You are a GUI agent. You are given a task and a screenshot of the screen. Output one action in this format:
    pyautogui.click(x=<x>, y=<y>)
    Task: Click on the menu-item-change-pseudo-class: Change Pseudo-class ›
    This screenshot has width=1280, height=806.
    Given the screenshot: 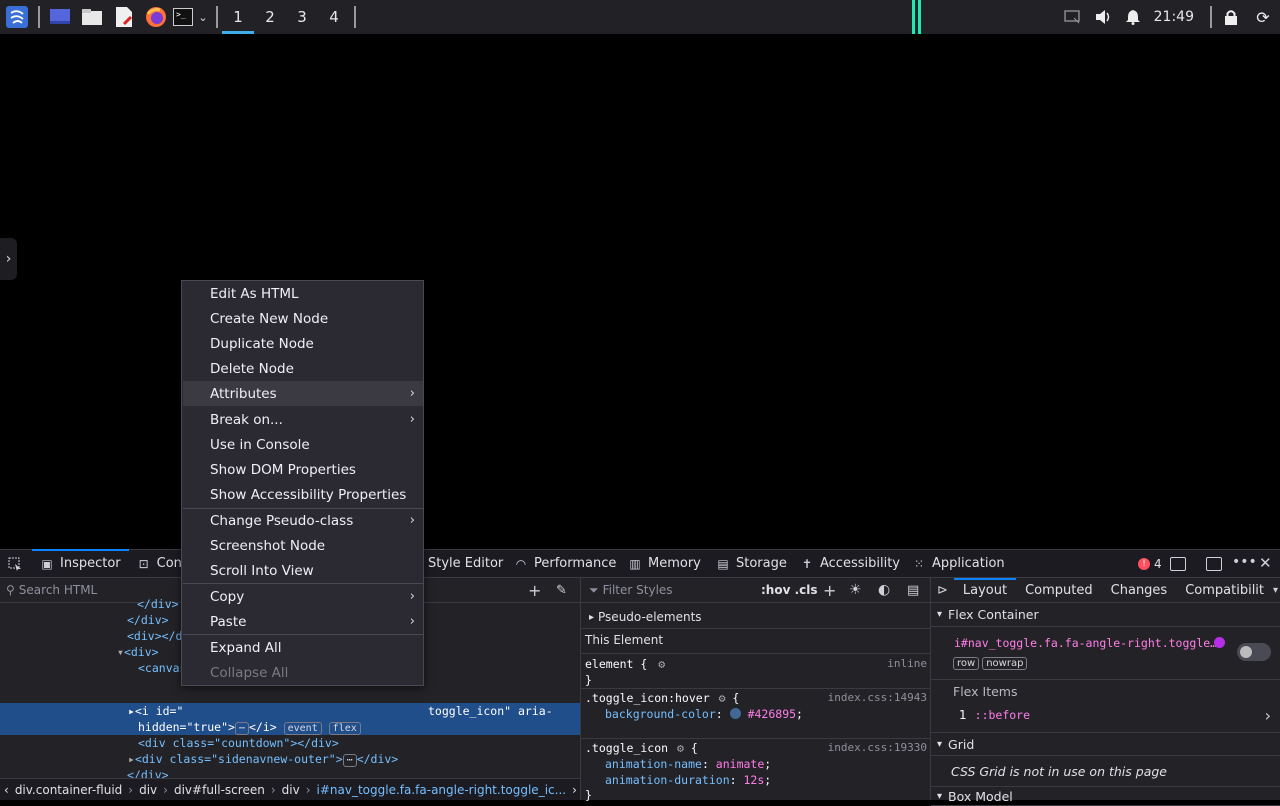 What is the action you would take?
    pyautogui.click(x=303, y=520)
    